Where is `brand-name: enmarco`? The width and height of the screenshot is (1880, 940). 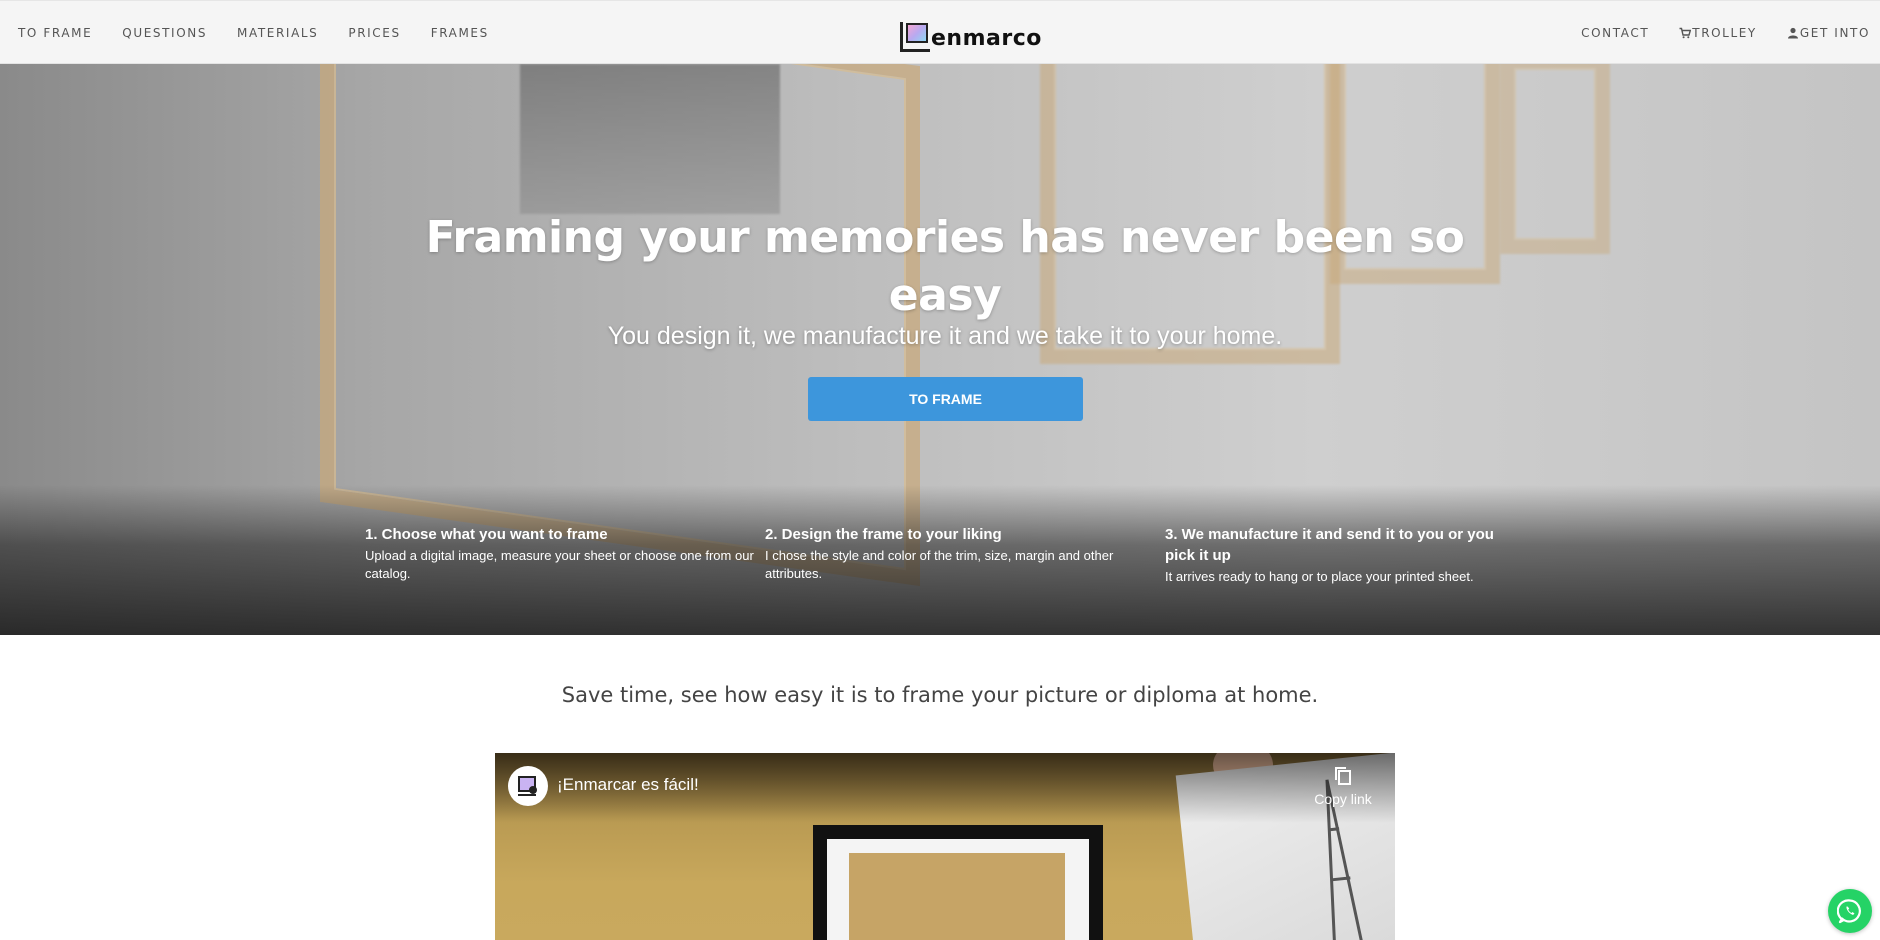
brand-name: enmarco is located at coordinates (986, 38).